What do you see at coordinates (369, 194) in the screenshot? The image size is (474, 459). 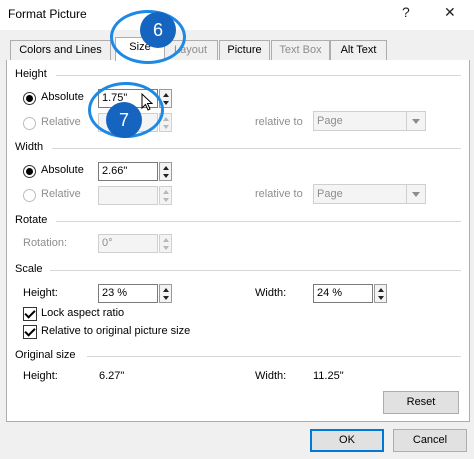 I see `width-relative-to-select: Page` at bounding box center [369, 194].